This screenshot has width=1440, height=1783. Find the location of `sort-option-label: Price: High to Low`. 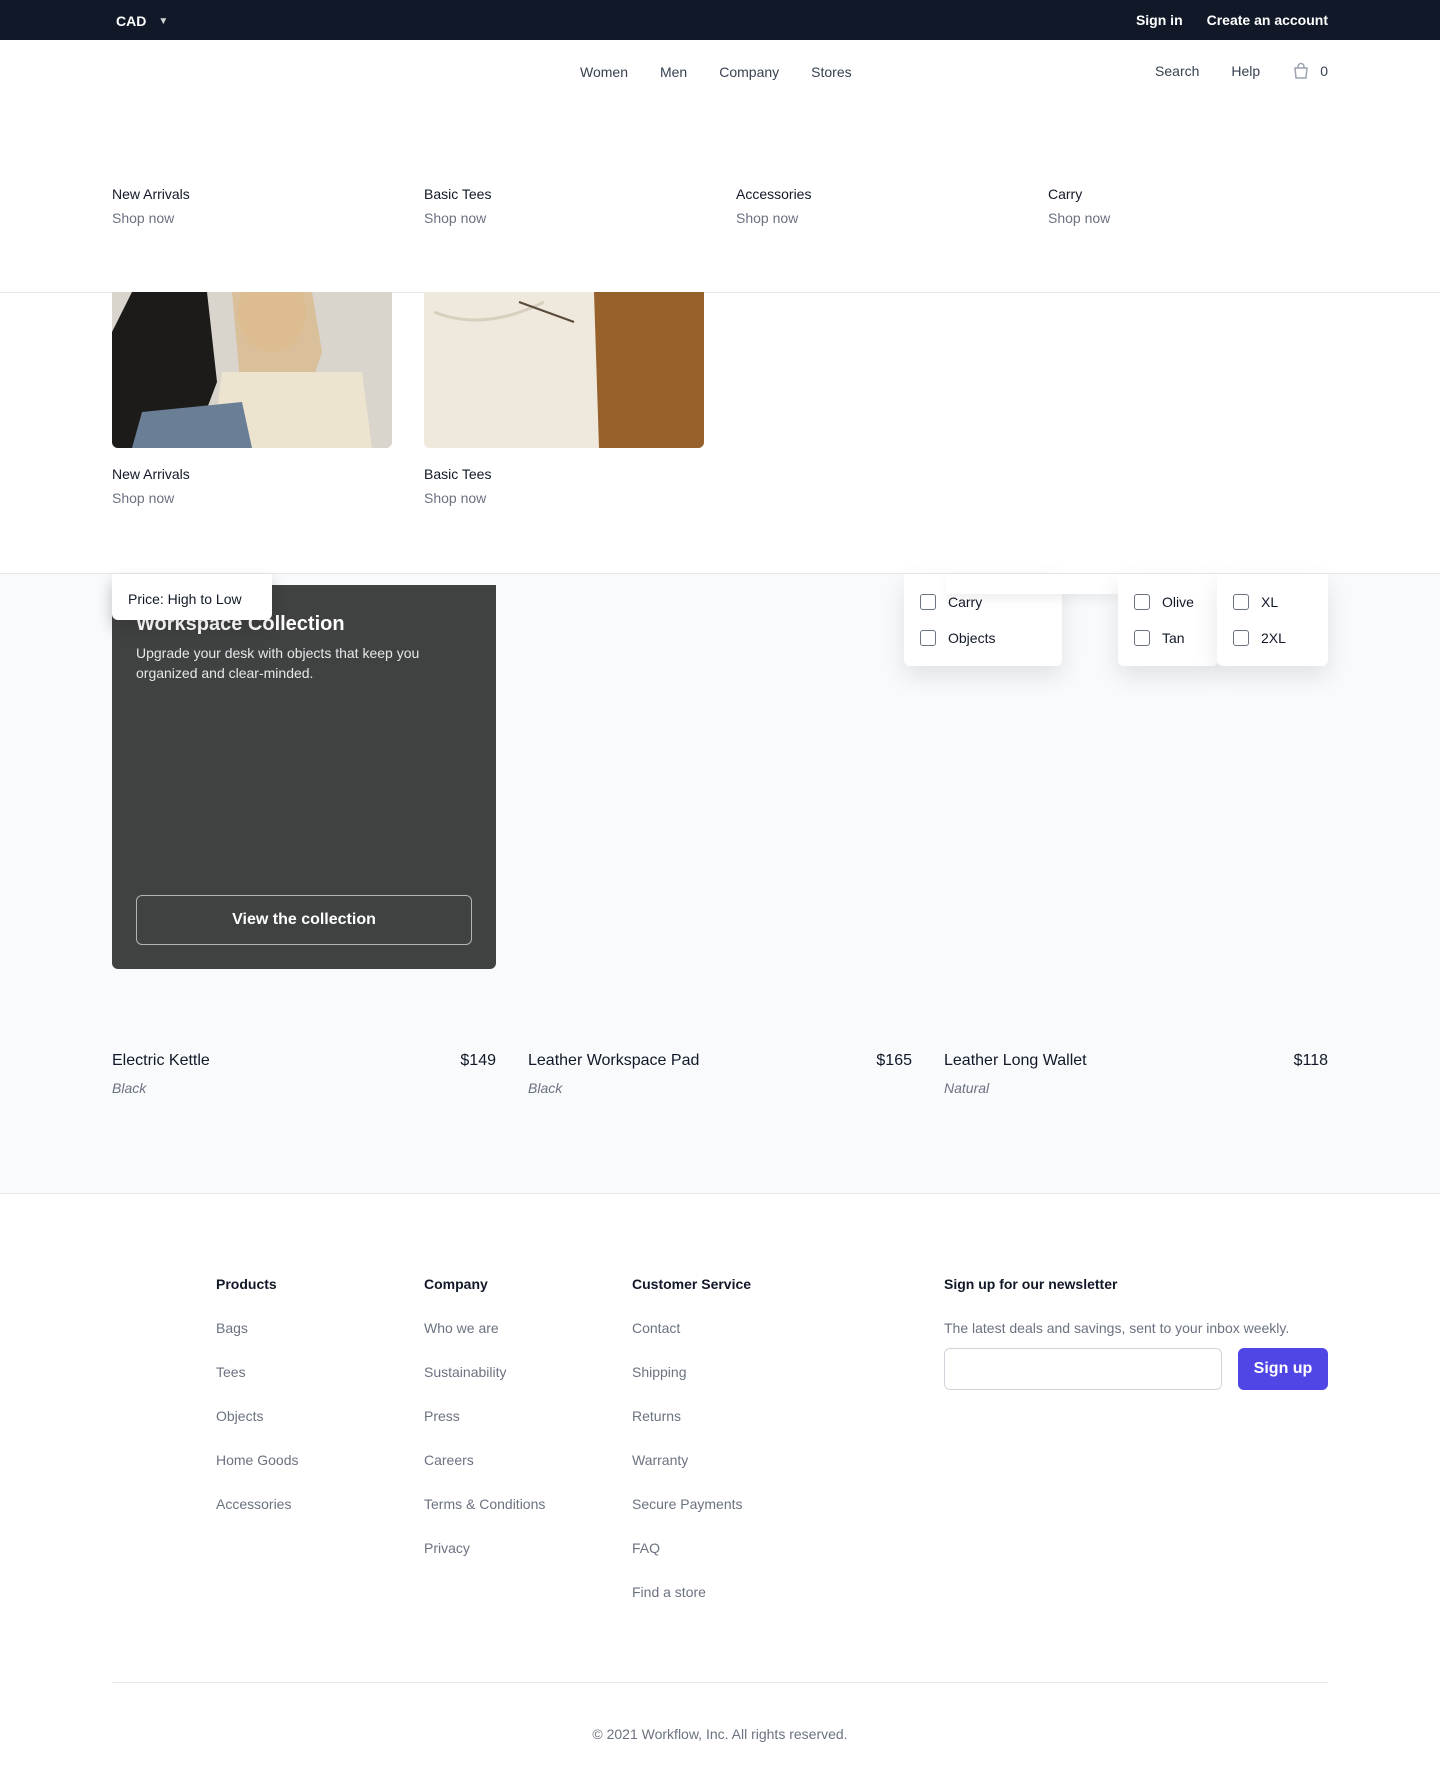

sort-option-label: Price: High to Low is located at coordinates (185, 599).